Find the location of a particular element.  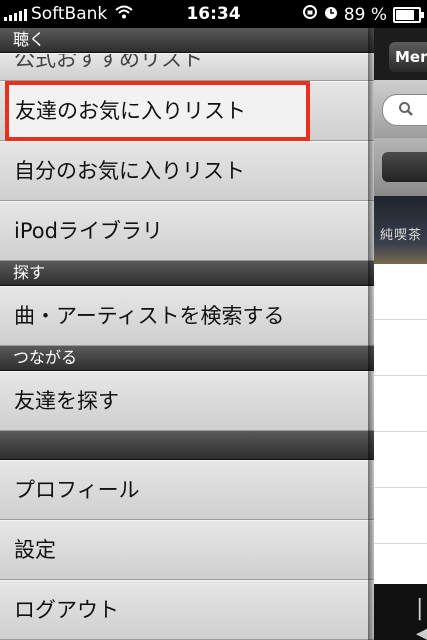

menu-button: Men is located at coordinates (408, 57).